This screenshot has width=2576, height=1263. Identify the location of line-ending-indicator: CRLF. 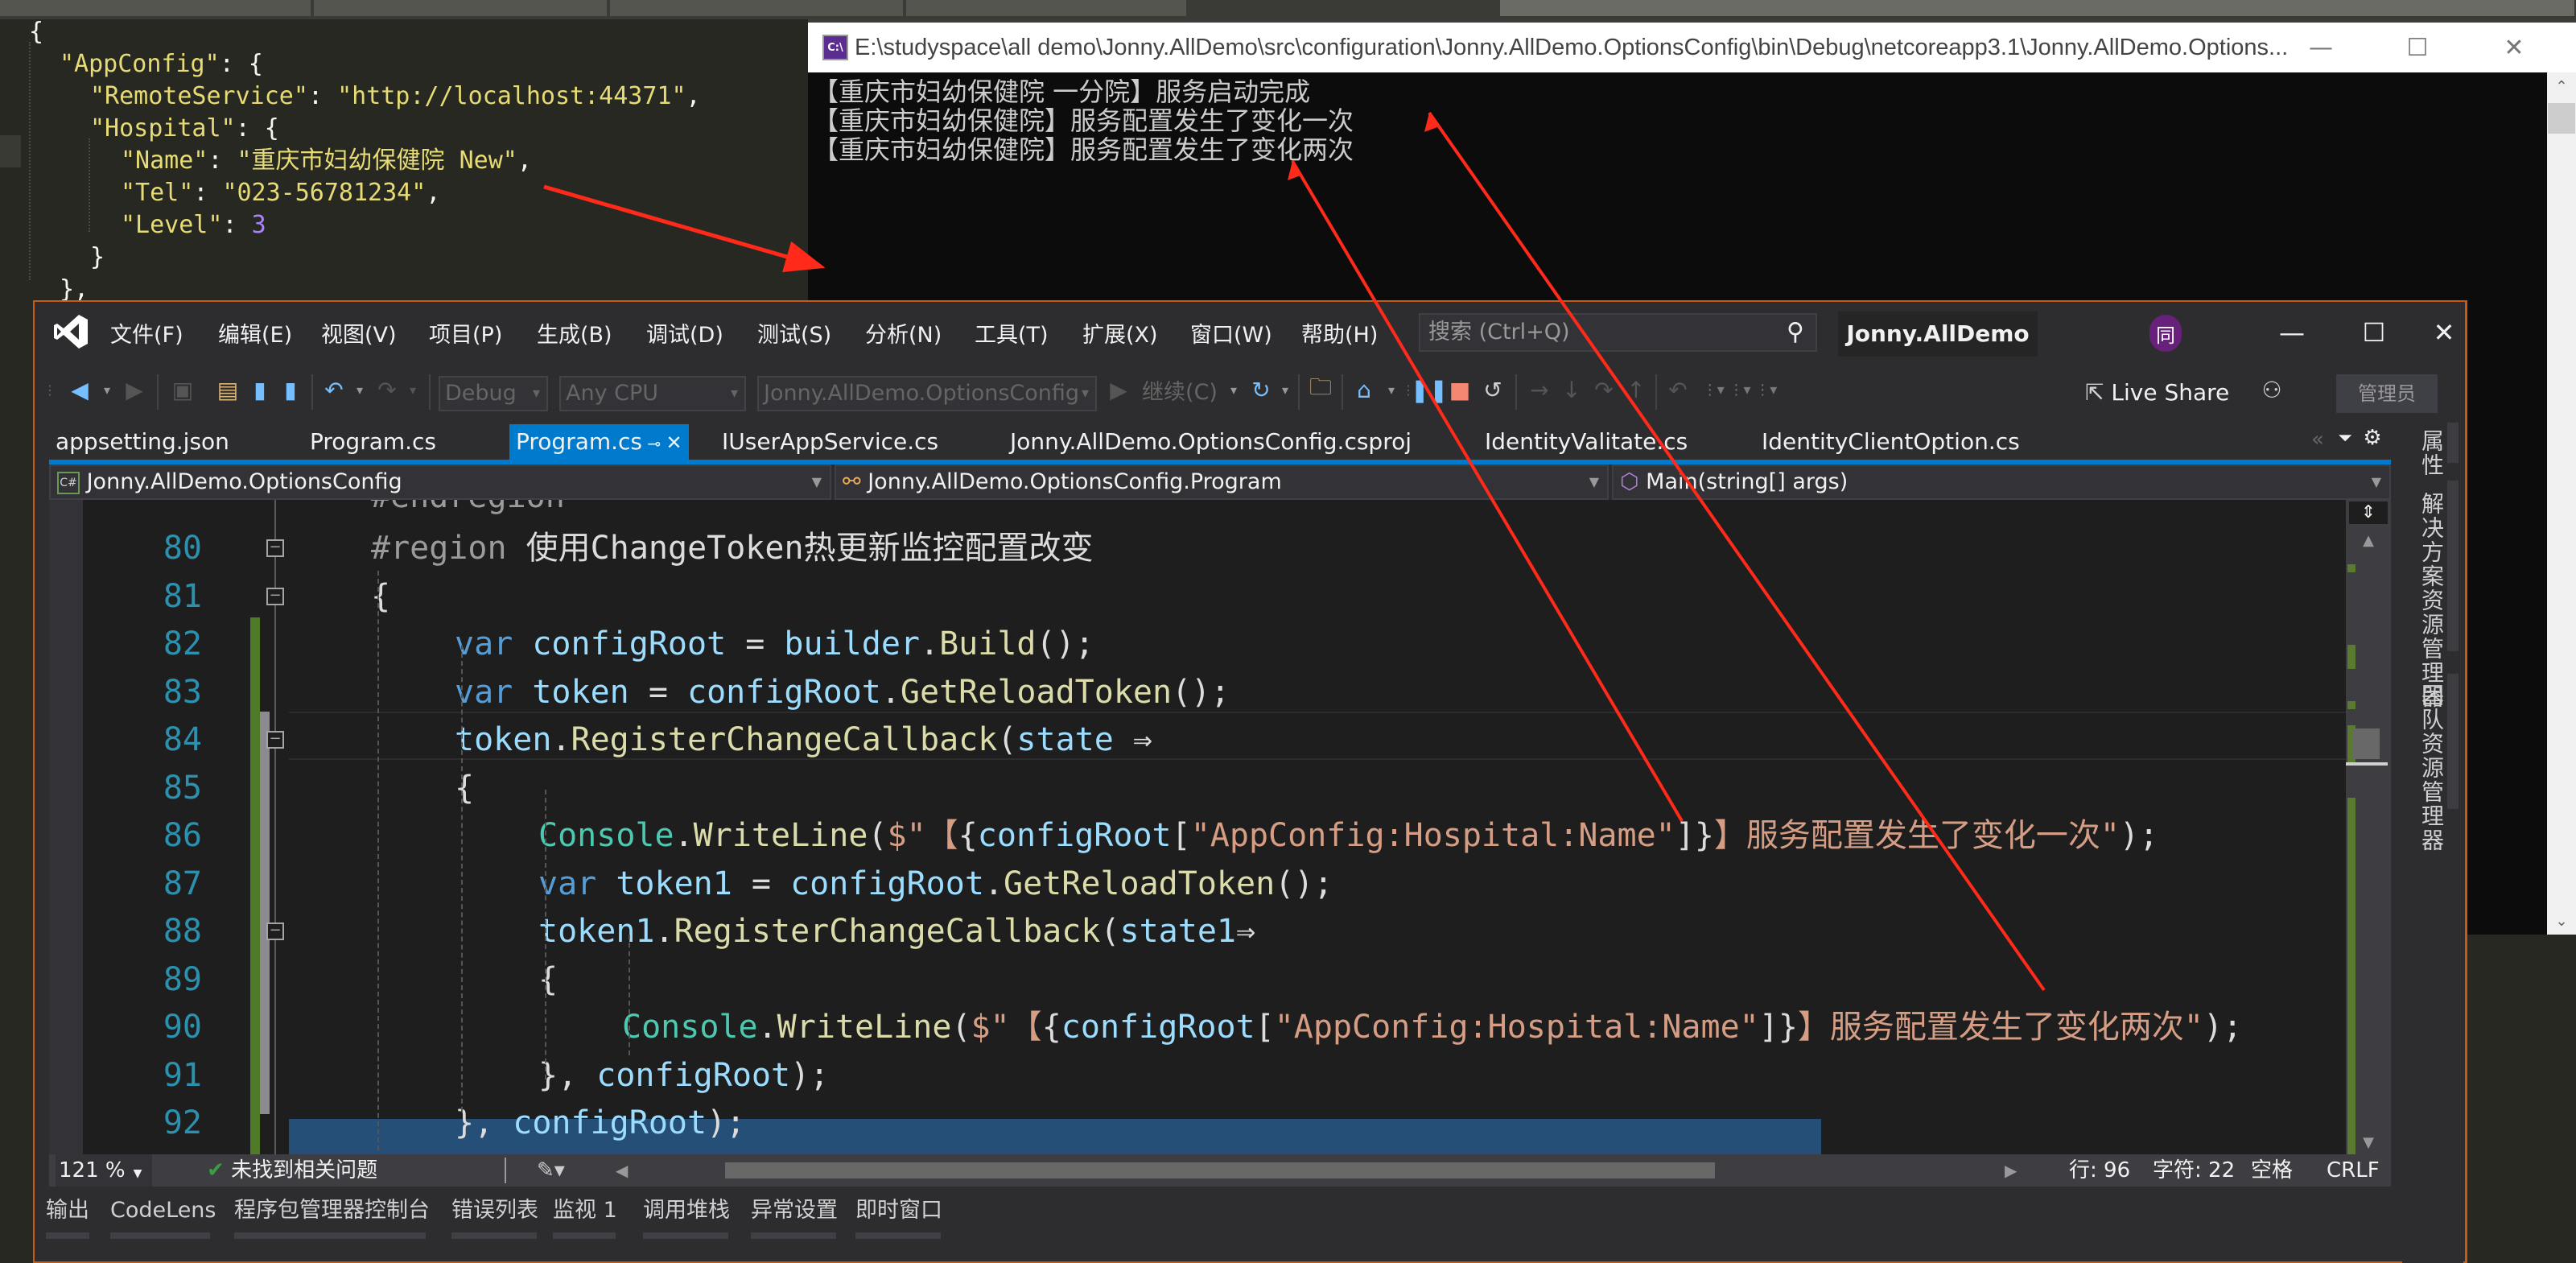
(2353, 1170).